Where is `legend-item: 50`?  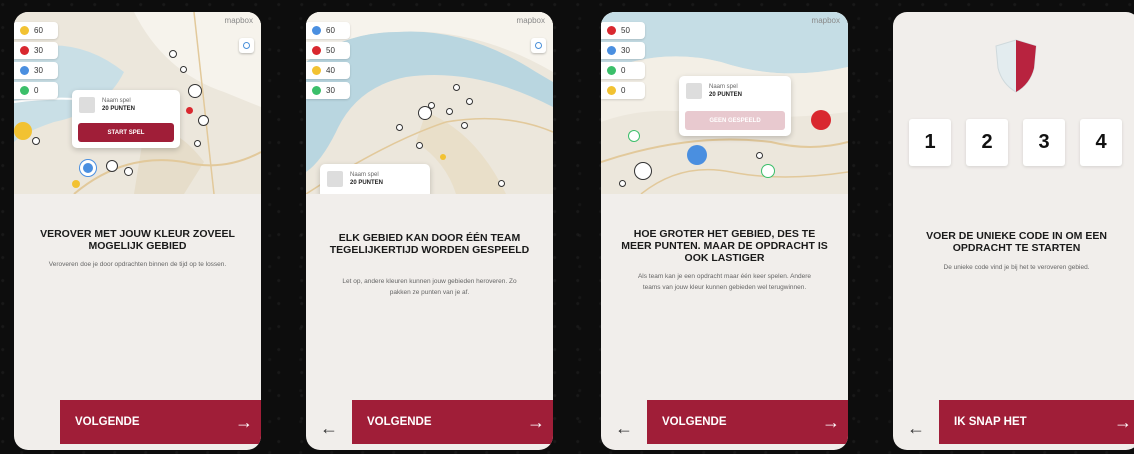
legend-item: 50 is located at coordinates (328, 50).